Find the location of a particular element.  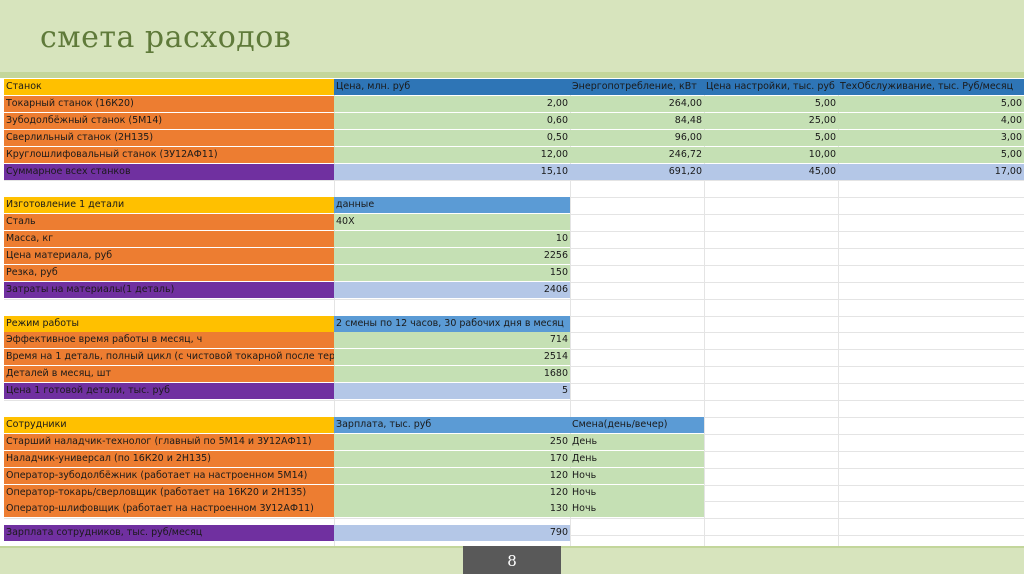

row-label-cell: Масса, кг is located at coordinates (169, 239).